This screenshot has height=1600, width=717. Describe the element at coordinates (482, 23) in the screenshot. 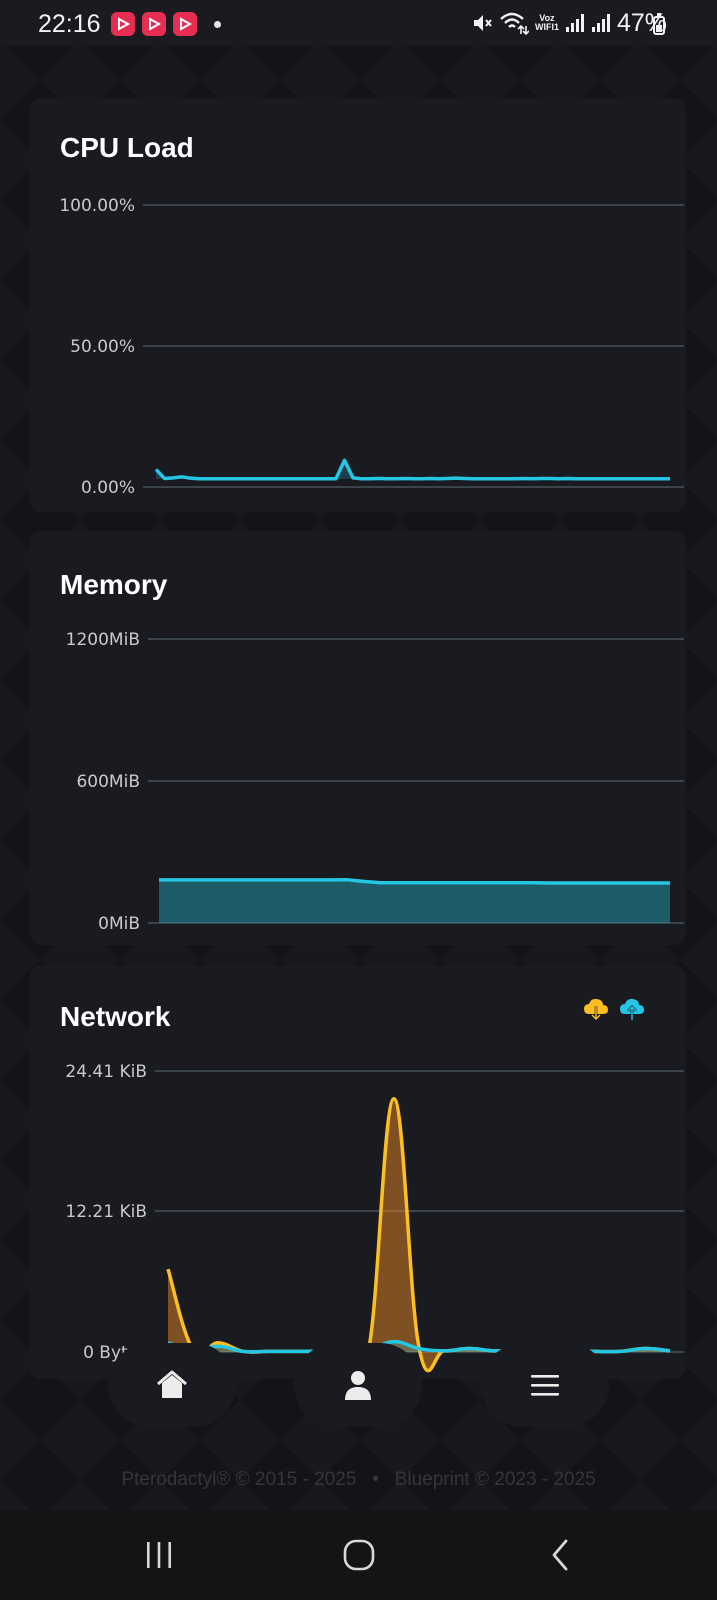

I see `mute-icon` at that location.